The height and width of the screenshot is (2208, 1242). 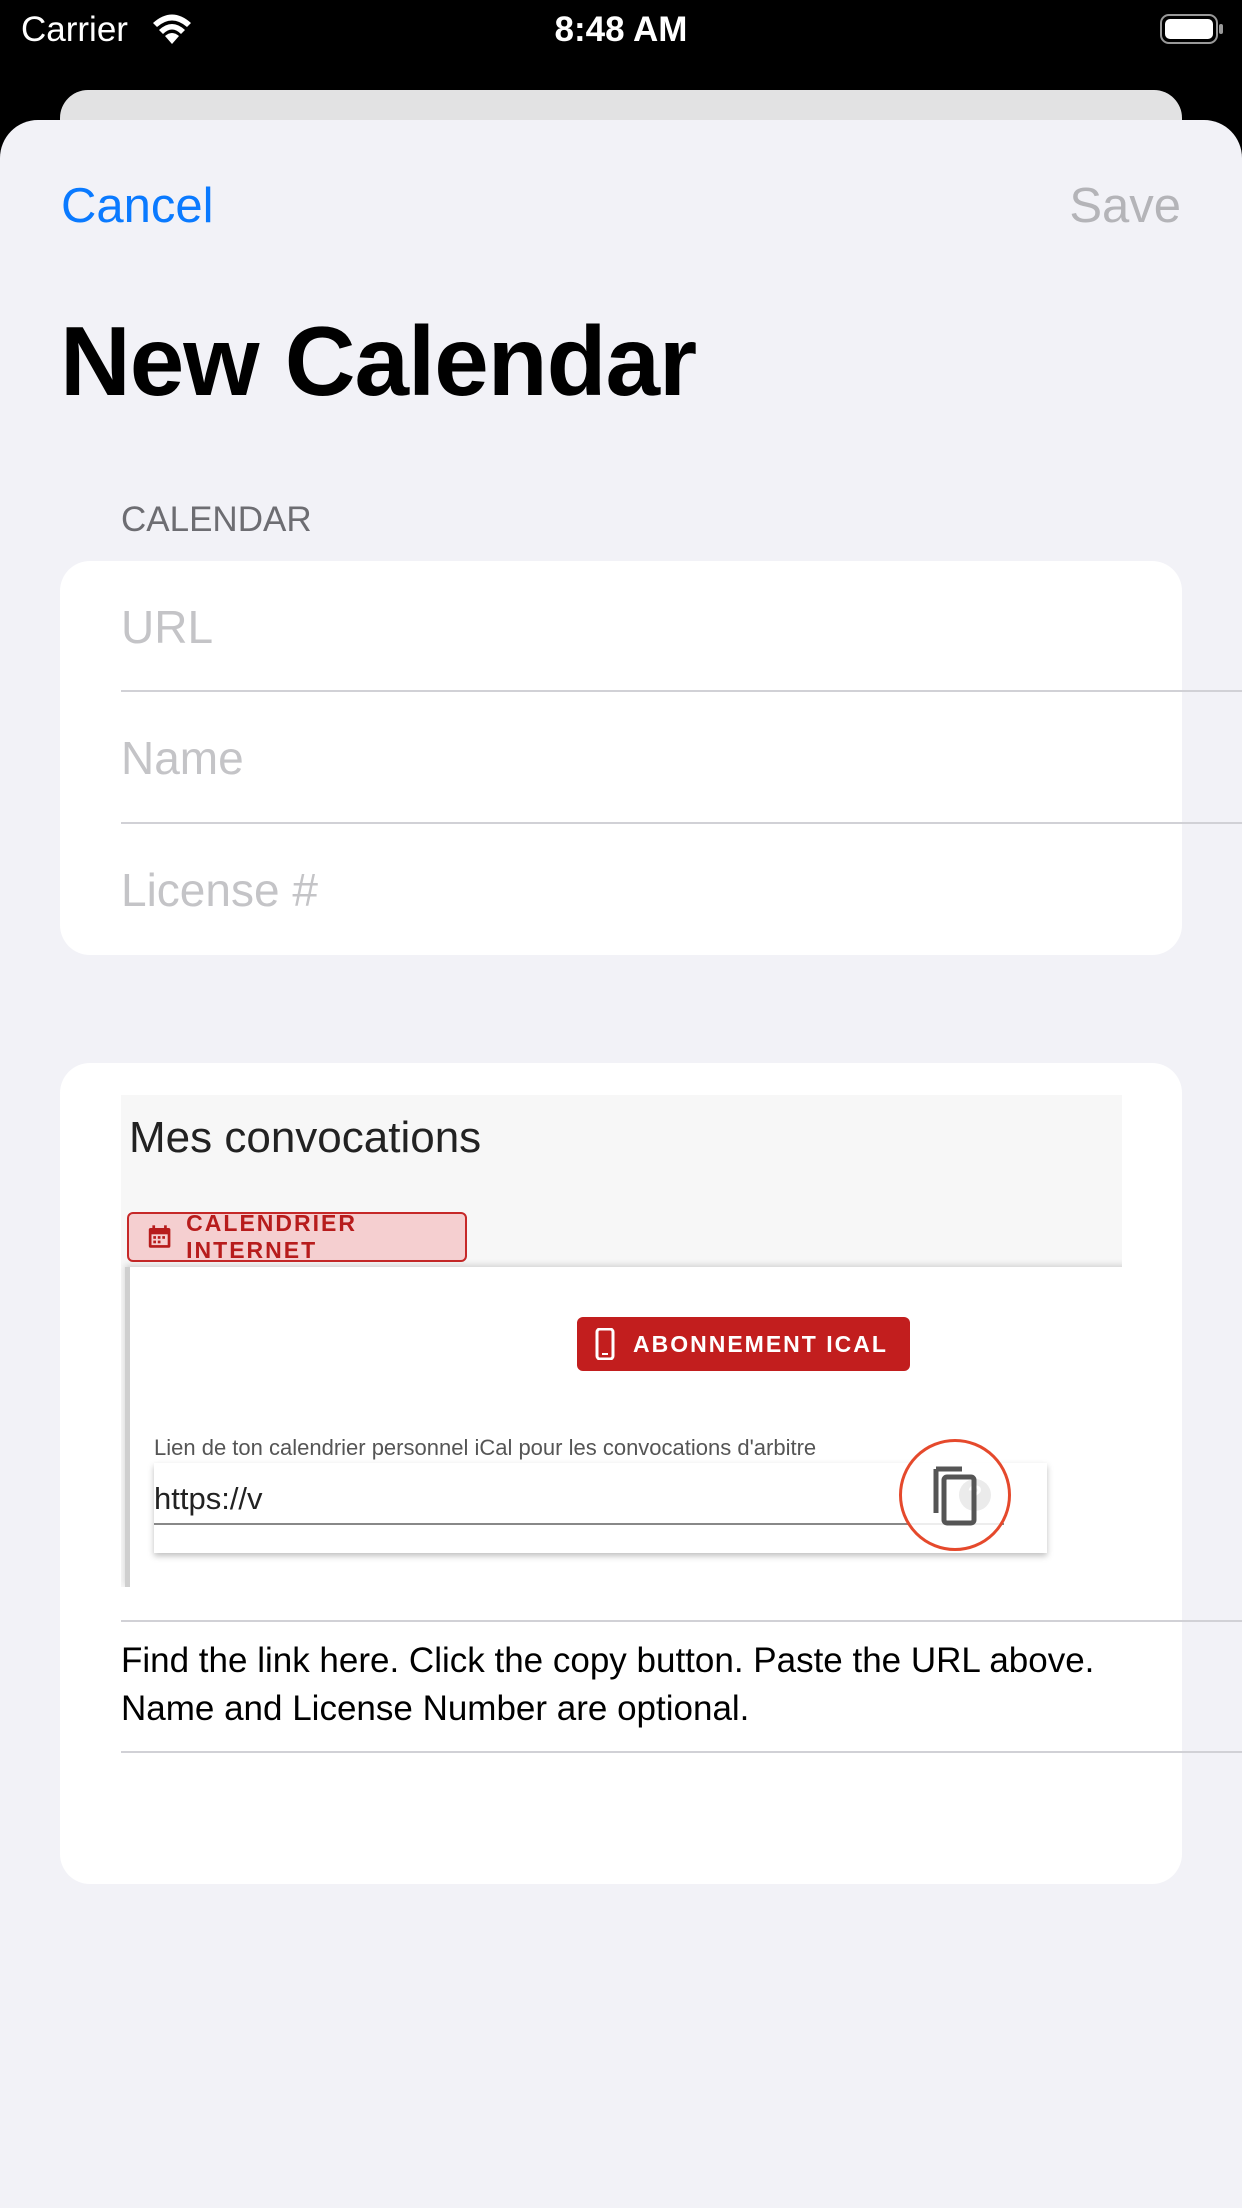 What do you see at coordinates (681, 757) in the screenshot?
I see `name-field: Name` at bounding box center [681, 757].